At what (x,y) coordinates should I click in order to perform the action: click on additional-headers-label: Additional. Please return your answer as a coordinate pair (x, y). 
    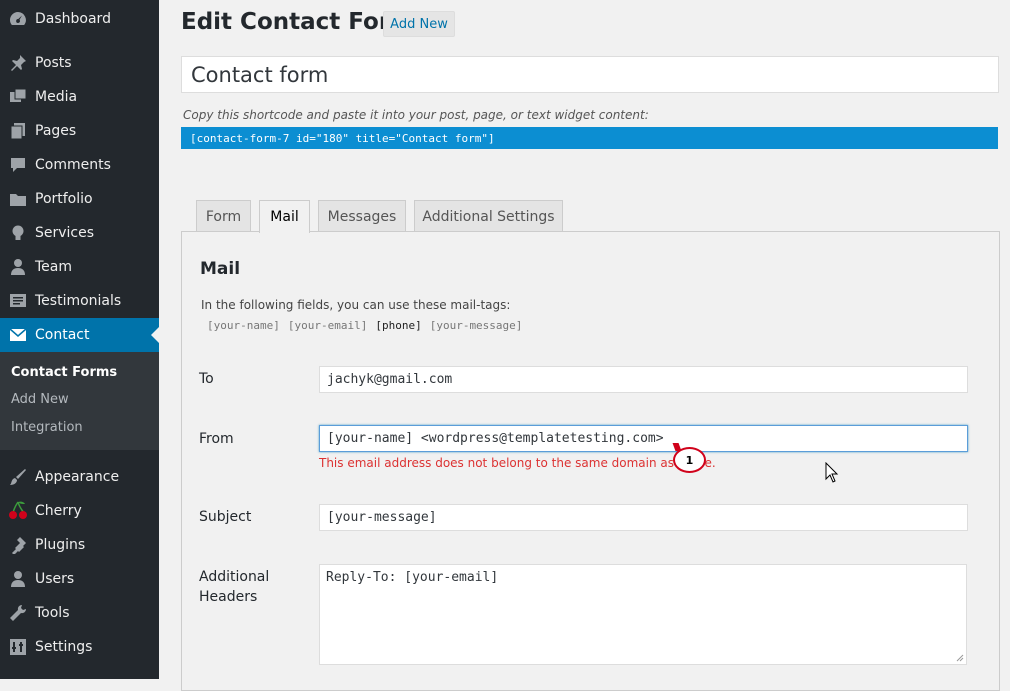
    Looking at the image, I should click on (234, 577).